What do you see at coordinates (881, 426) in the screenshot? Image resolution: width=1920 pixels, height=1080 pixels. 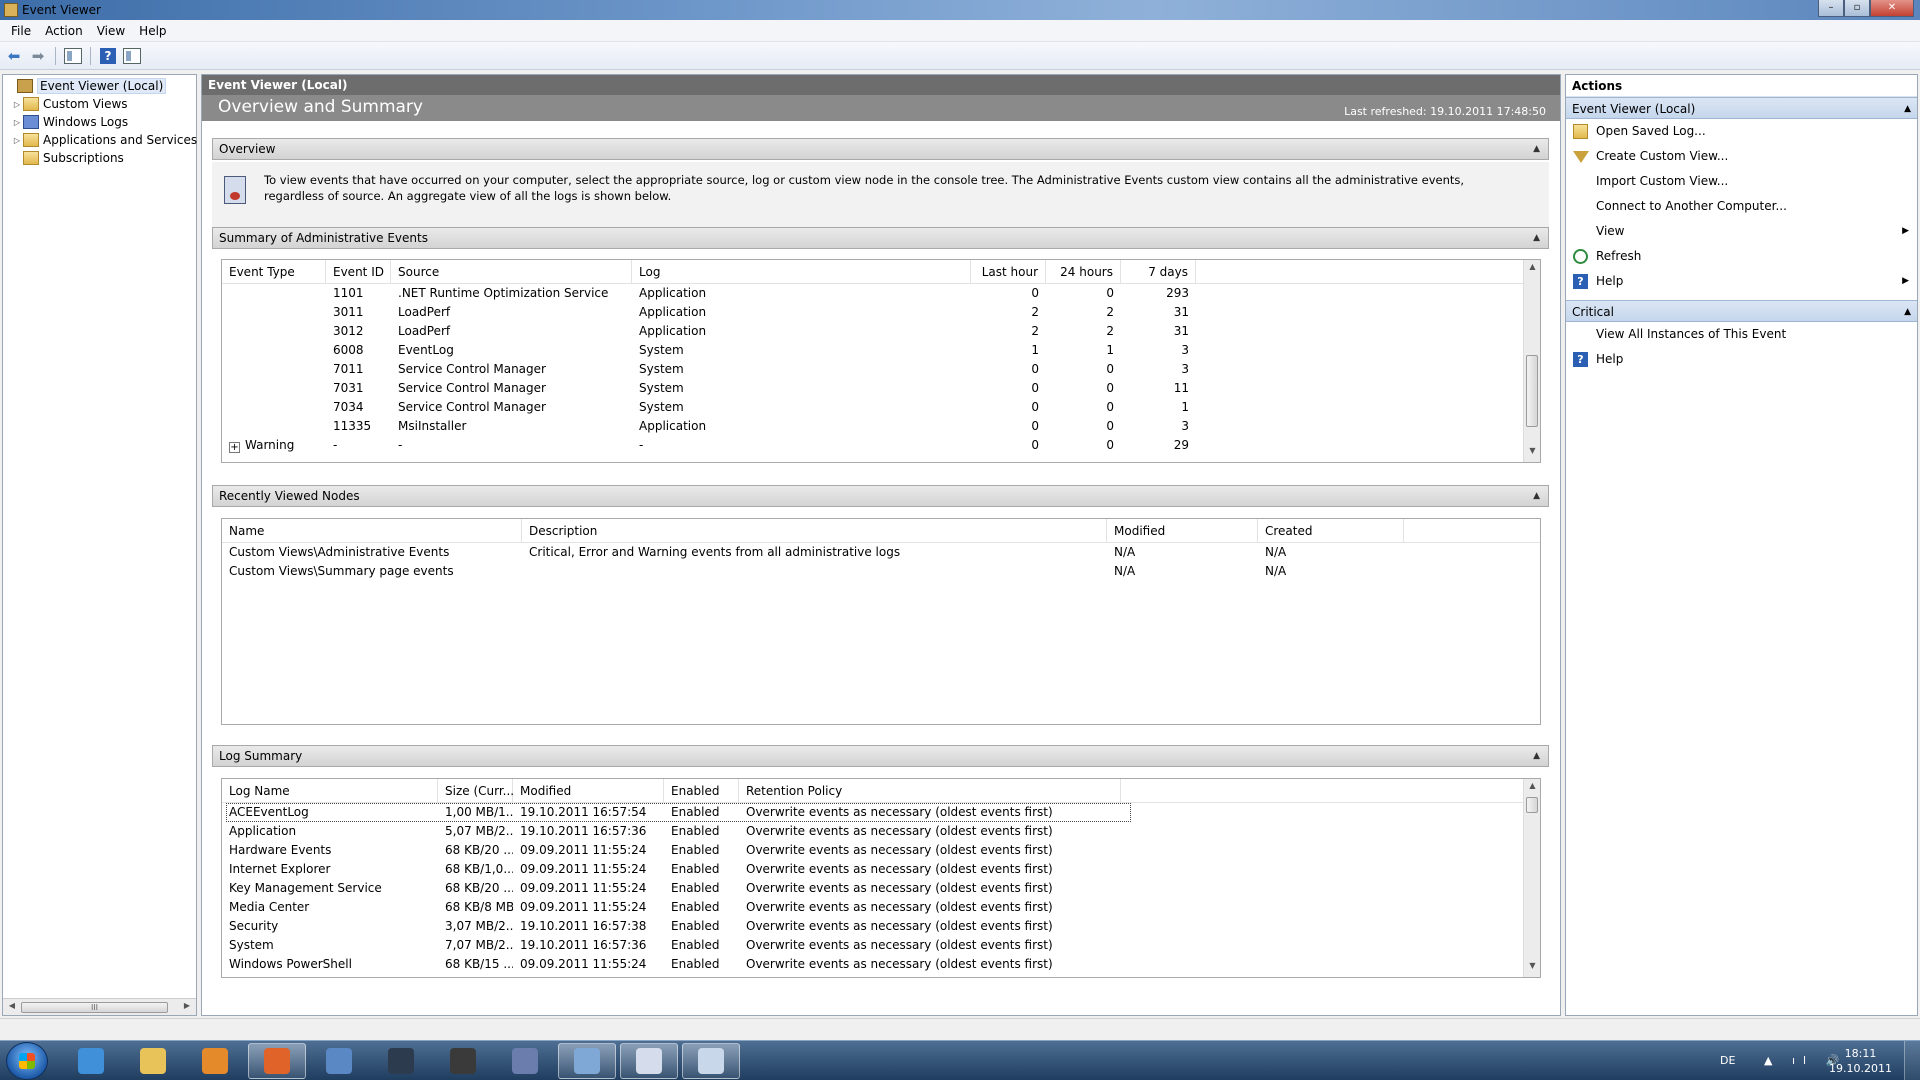 I see `table-row: 11335 MsiInstaller Application 0 0 3` at bounding box center [881, 426].